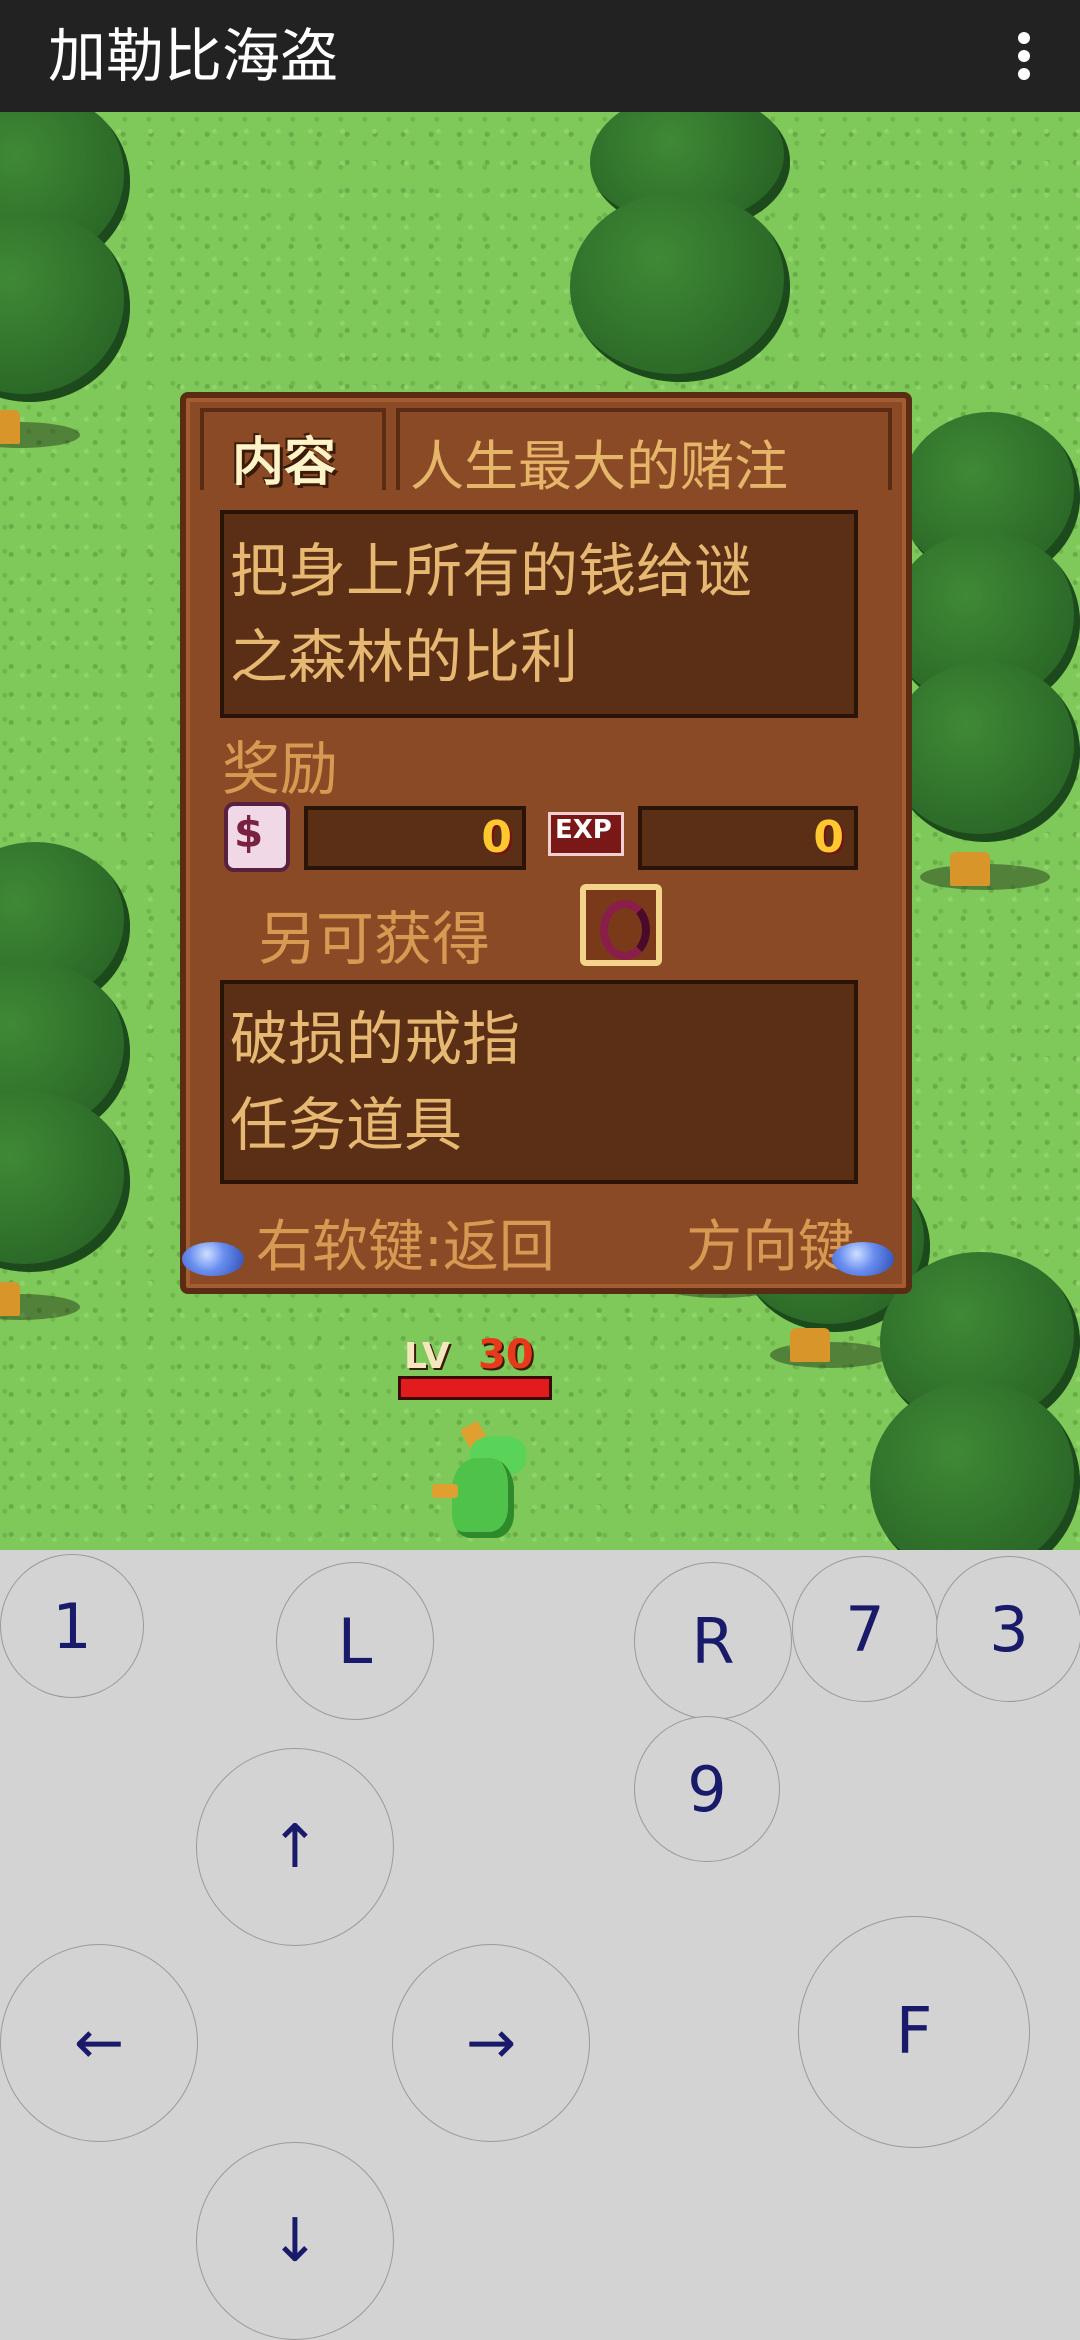  I want to click on back-hint: 右软键:返回, so click(405, 1247).